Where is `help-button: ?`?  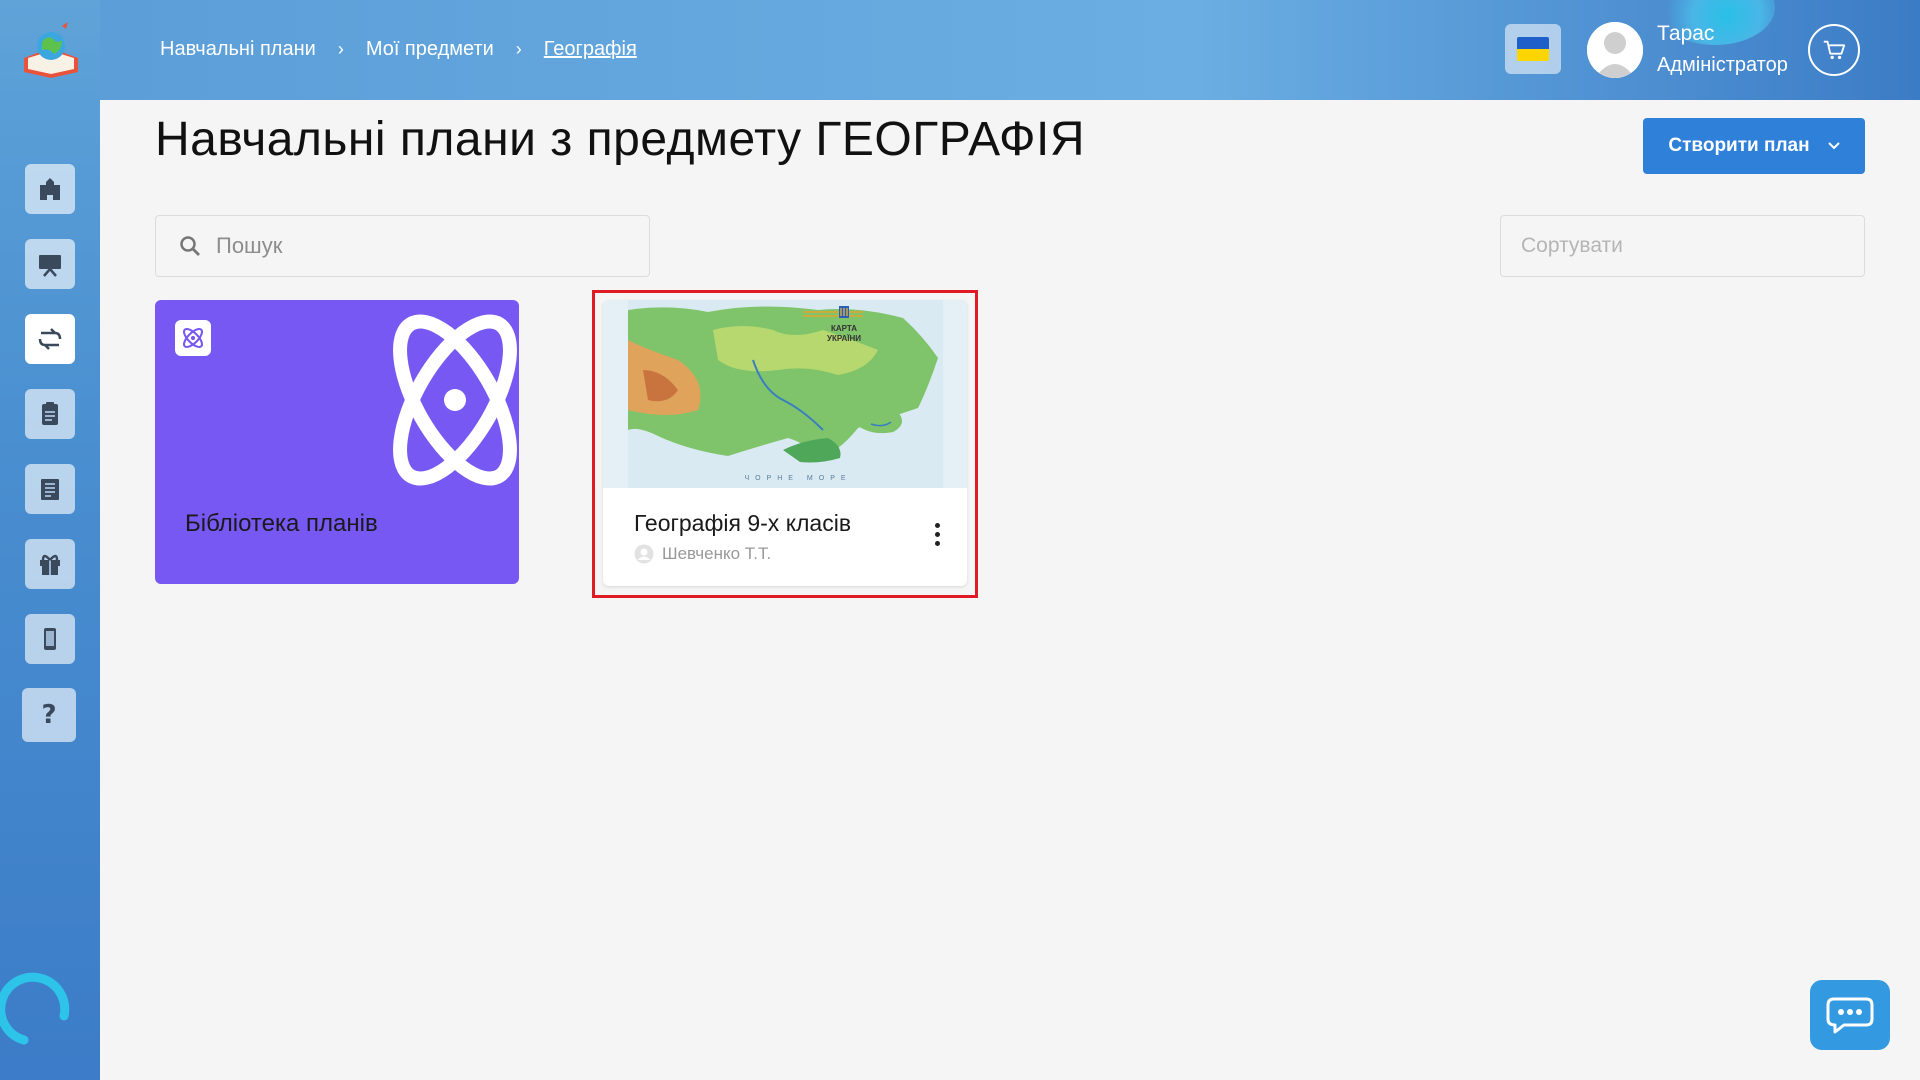 help-button: ? is located at coordinates (49, 715).